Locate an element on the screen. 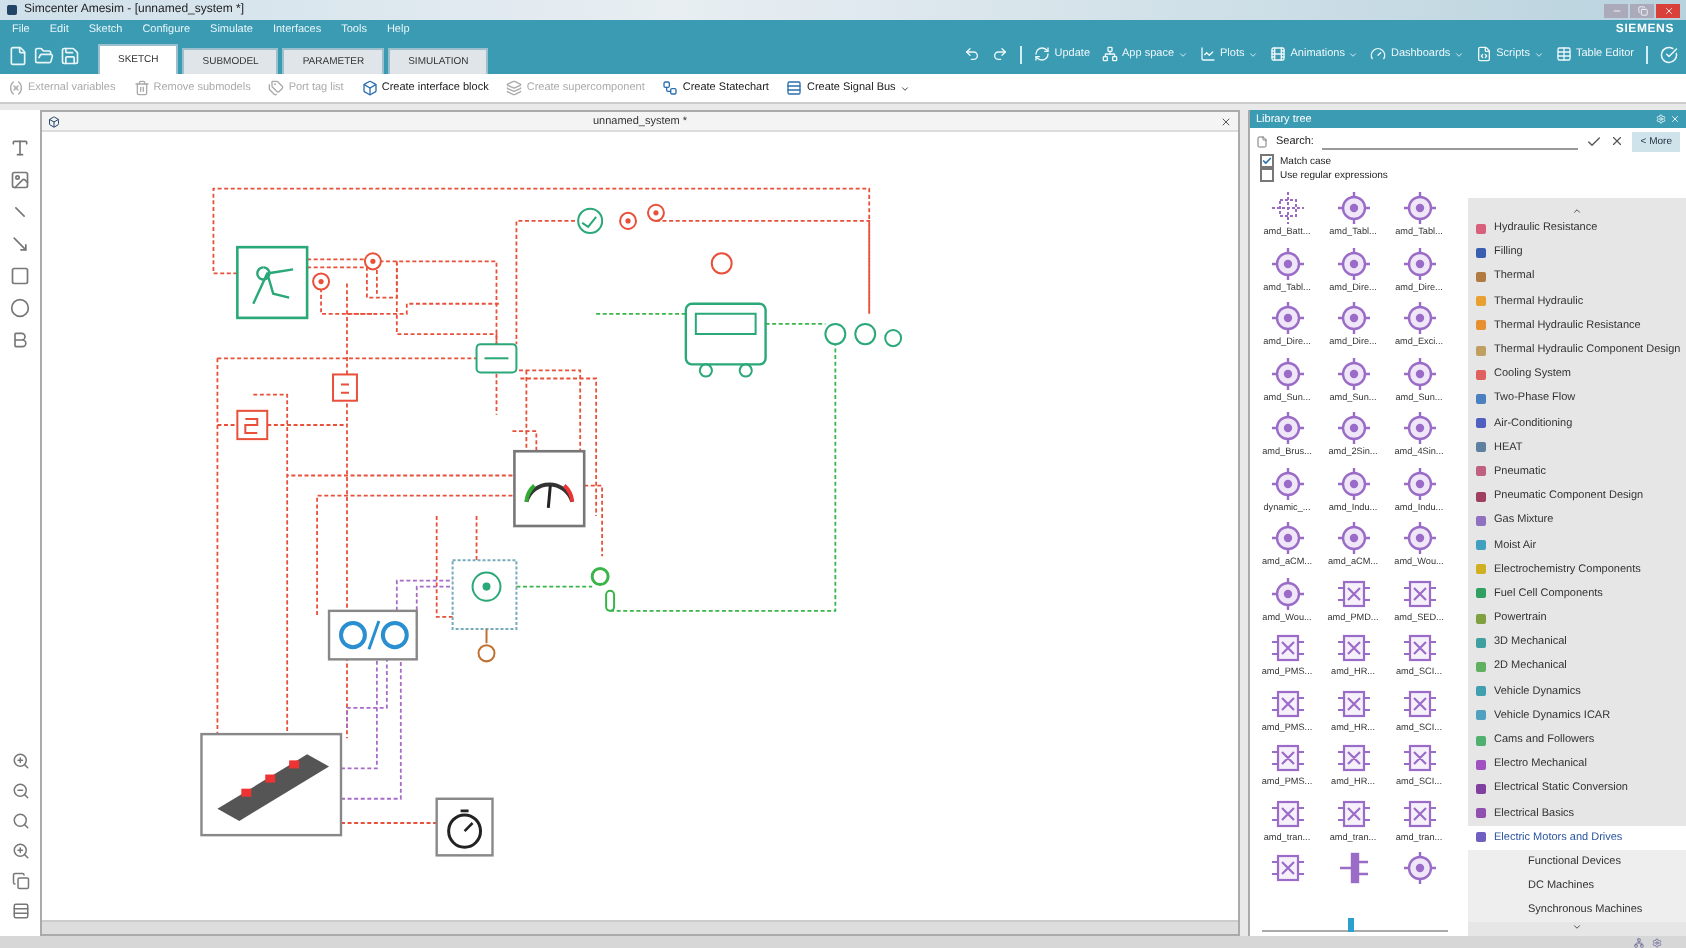 The image size is (1686, 948). layers-icon is located at coordinates (514, 88).